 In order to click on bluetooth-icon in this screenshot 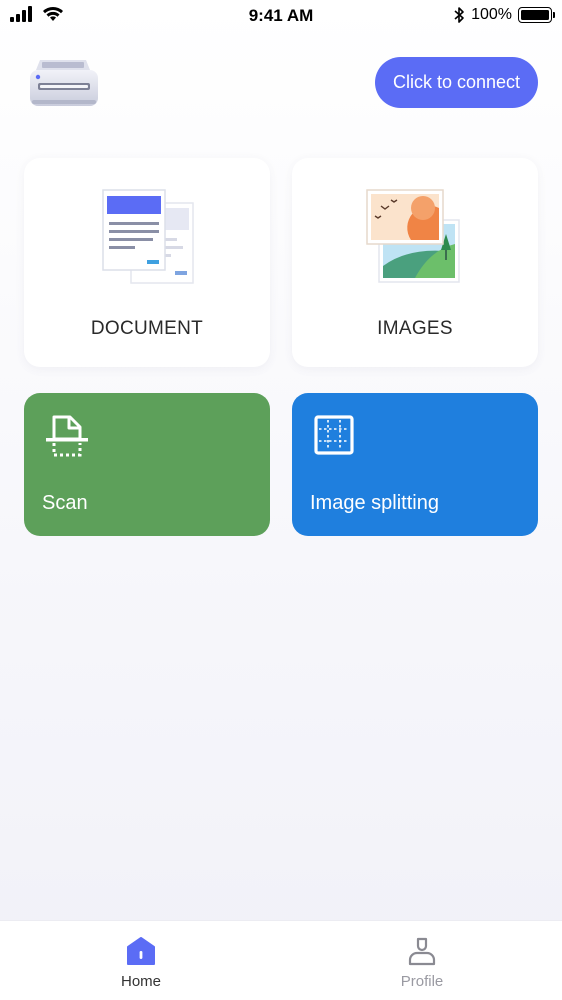, I will do `click(459, 15)`.